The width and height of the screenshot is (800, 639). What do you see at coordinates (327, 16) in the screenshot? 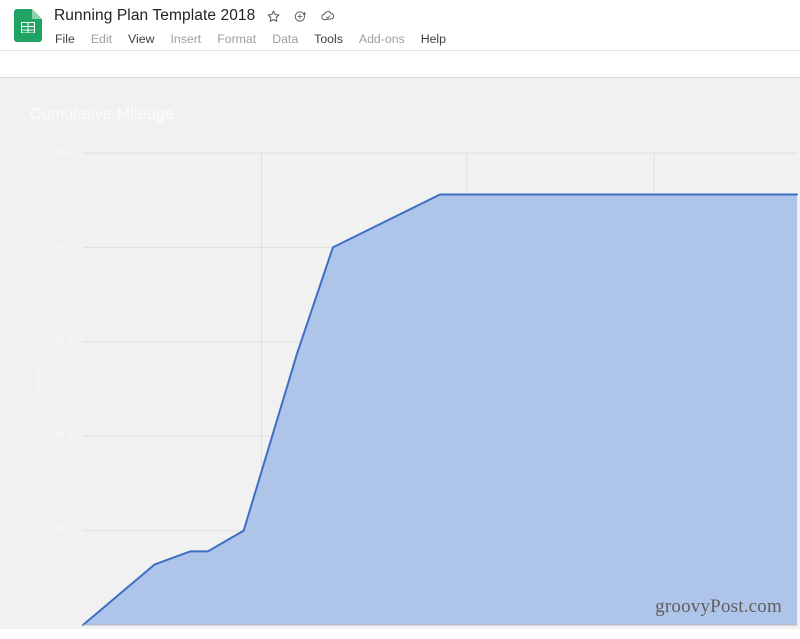
I see `cloud-offline-icon` at bounding box center [327, 16].